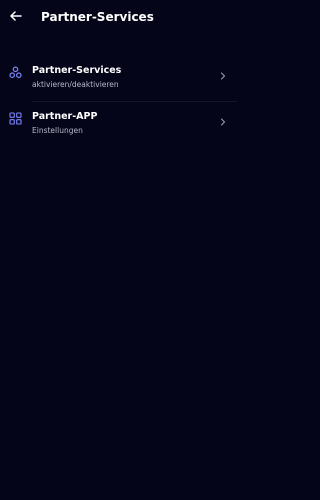  I want to click on item-title: Partner-Services, so click(77, 70).